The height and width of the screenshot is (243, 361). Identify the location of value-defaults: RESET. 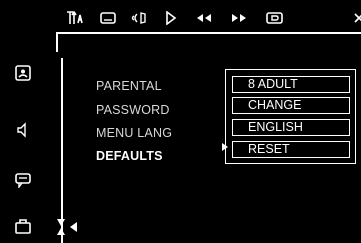
(291, 149).